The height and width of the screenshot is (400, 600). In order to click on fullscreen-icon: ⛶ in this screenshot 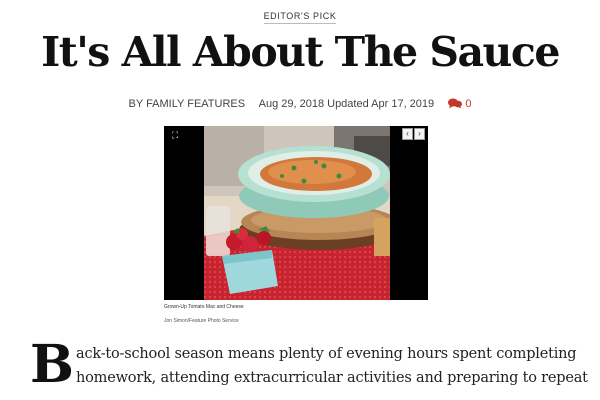, I will do `click(175, 135)`.